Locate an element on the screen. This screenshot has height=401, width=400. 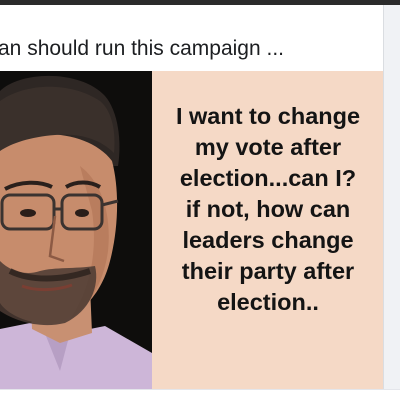
meme-line: election...can I? is located at coordinates (268, 178).